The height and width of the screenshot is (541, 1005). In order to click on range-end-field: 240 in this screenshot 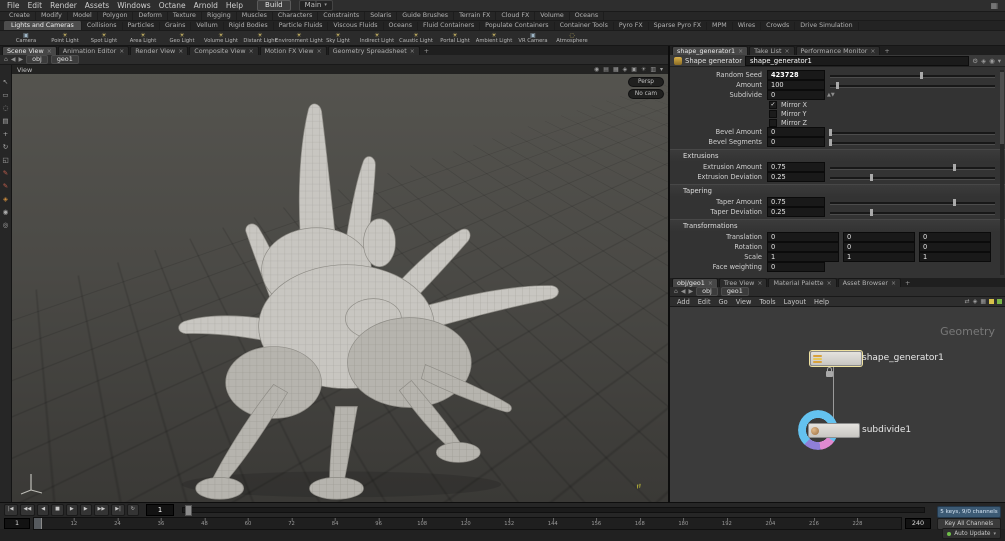, I will do `click(918, 523)`.